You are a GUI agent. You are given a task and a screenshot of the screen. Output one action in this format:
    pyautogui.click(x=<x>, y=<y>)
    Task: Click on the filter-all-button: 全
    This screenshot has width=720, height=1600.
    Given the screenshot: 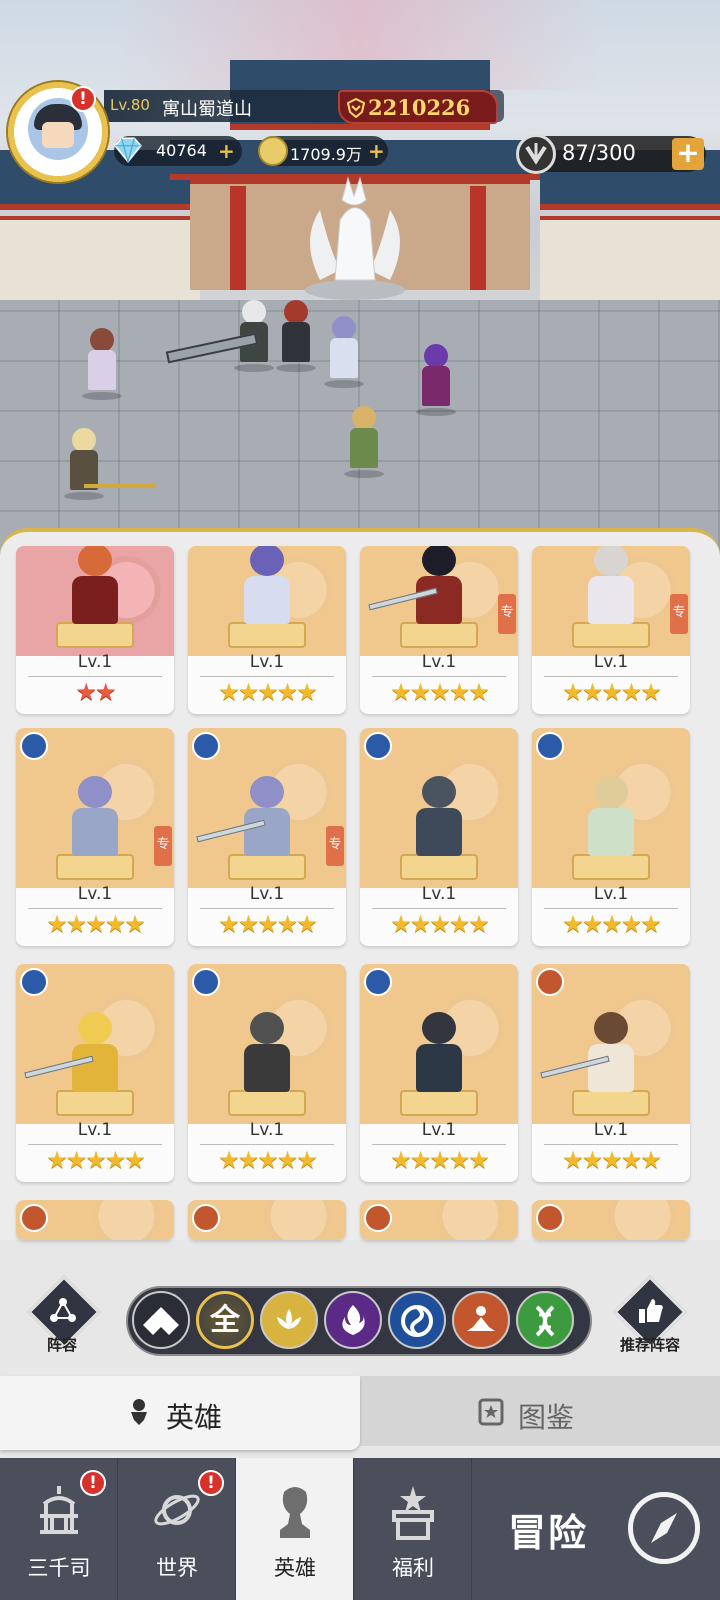 What is the action you would take?
    pyautogui.click(x=225, y=1320)
    